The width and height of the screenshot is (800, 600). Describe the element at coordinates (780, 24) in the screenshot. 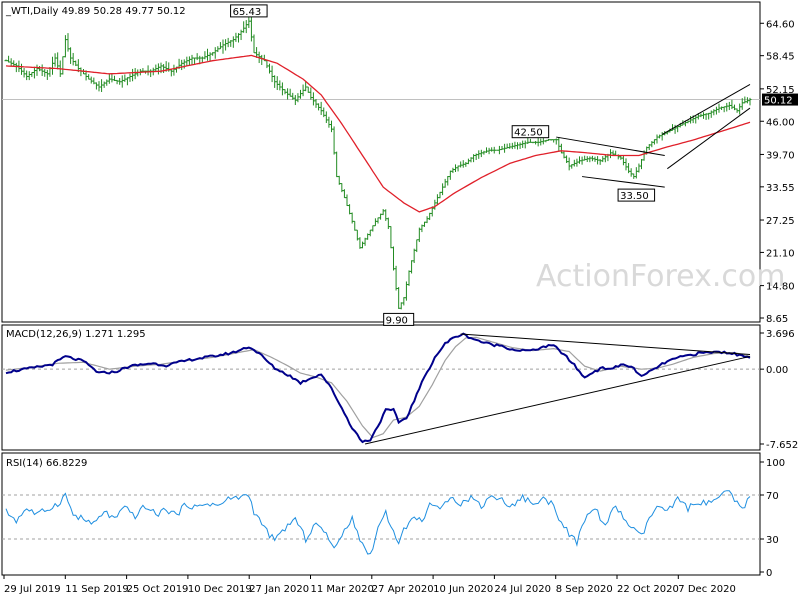

I see `price-tick-label: 64.60` at that location.